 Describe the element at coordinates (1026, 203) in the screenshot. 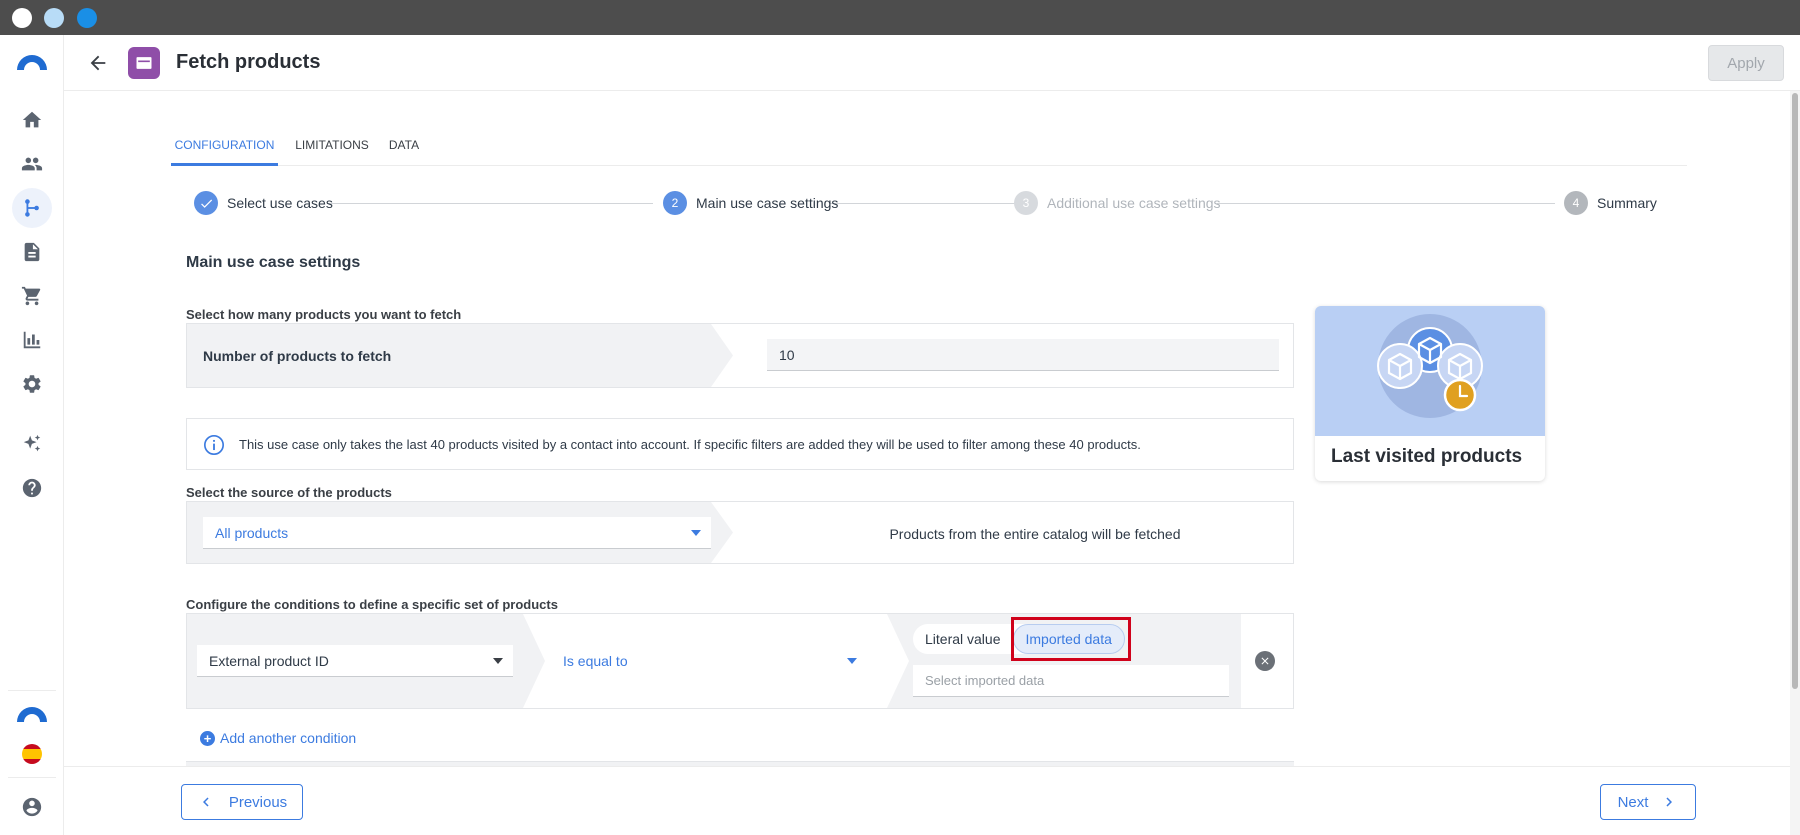

I see `step-number: 3` at that location.